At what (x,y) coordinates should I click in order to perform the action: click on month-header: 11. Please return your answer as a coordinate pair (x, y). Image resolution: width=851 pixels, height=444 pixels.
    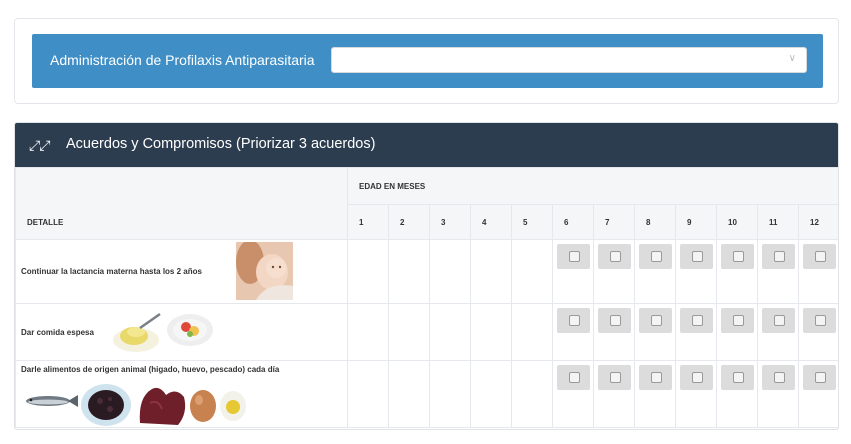
    Looking at the image, I should click on (778, 222).